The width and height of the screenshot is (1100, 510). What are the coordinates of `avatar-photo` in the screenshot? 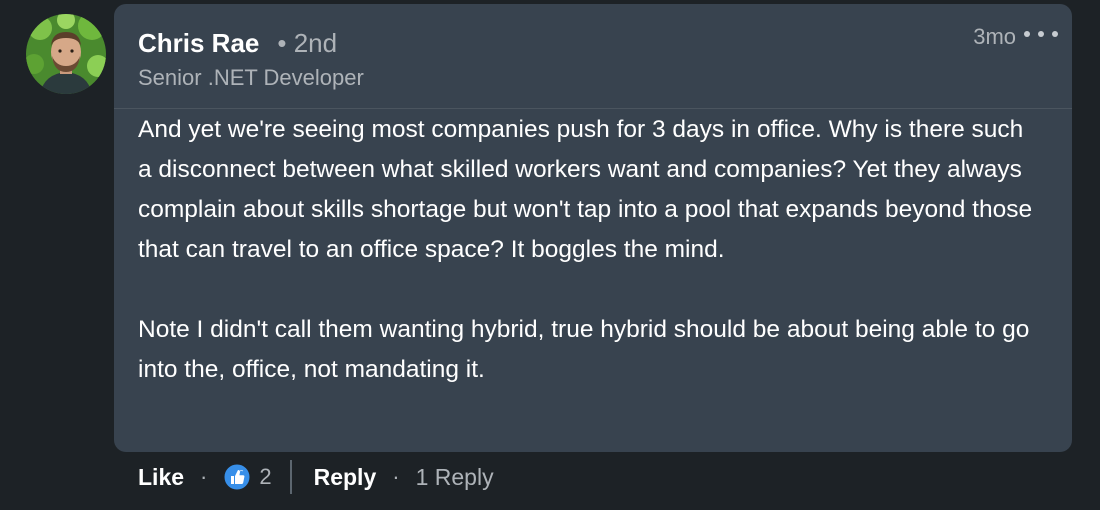 It's located at (66, 54).